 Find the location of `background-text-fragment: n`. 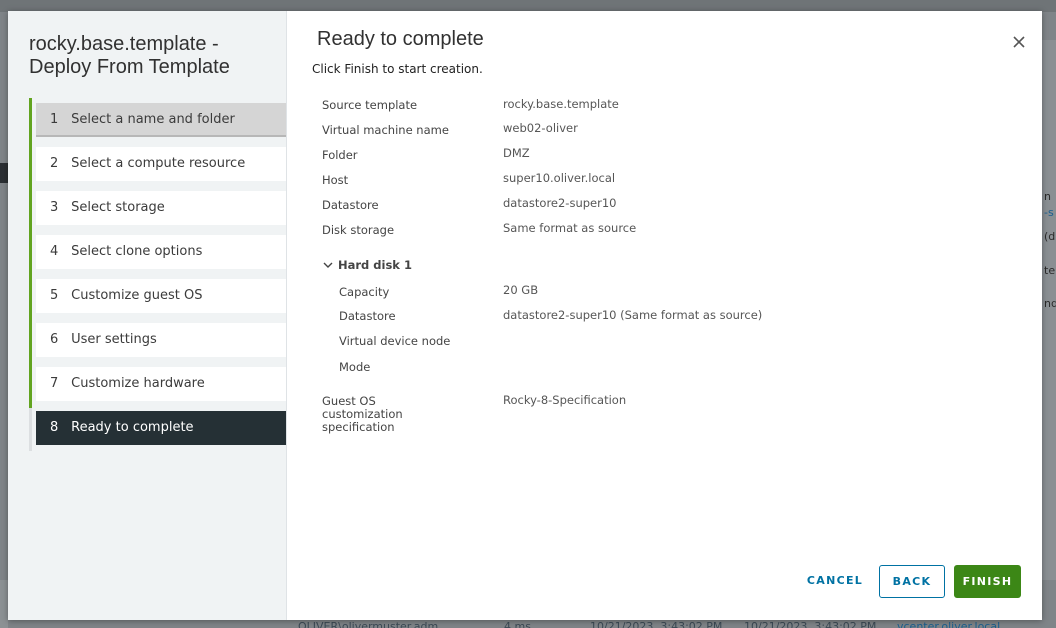

background-text-fragment: n is located at coordinates (1047, 196).